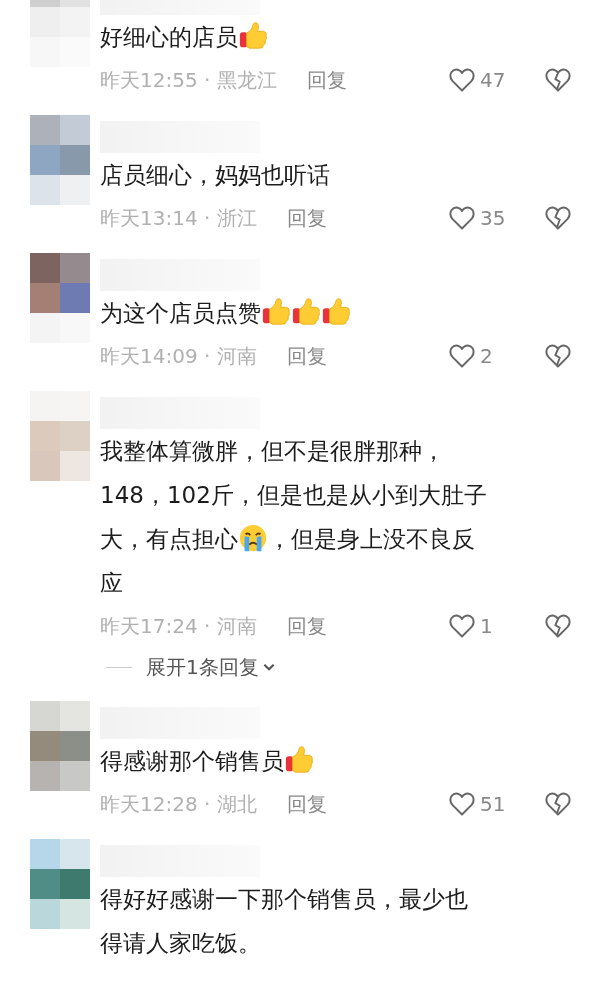 This screenshot has height=1006, width=600. I want to click on comment-text: 应, so click(111, 583).